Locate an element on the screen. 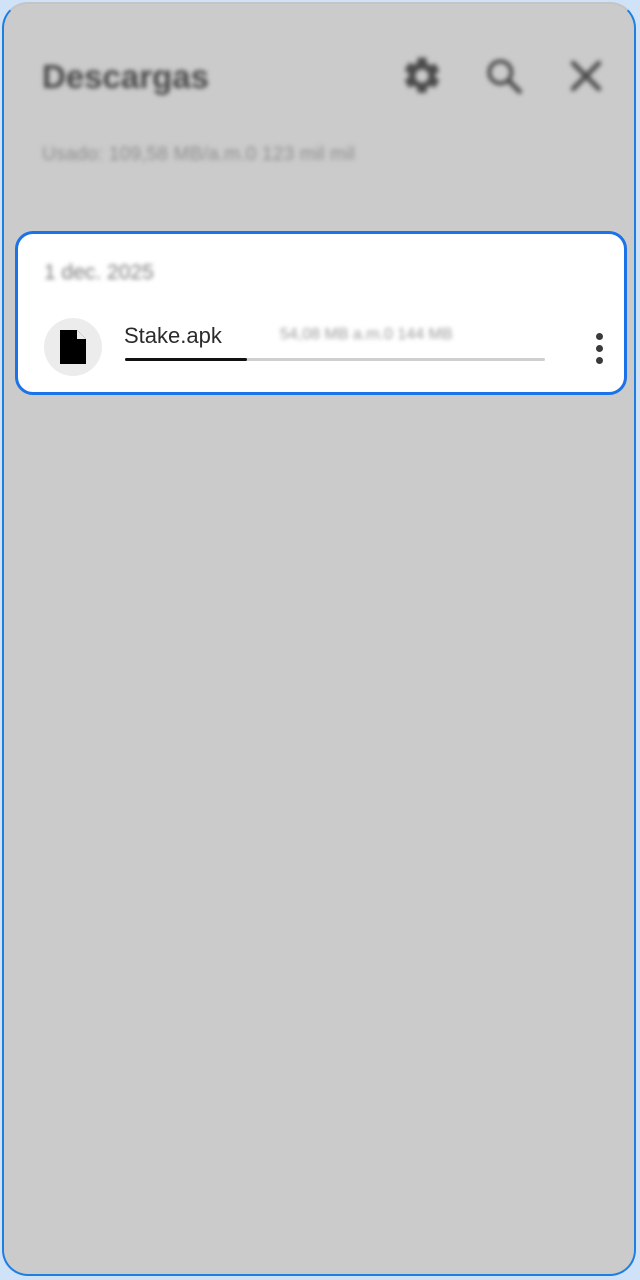  settings-button is located at coordinates (422, 76).